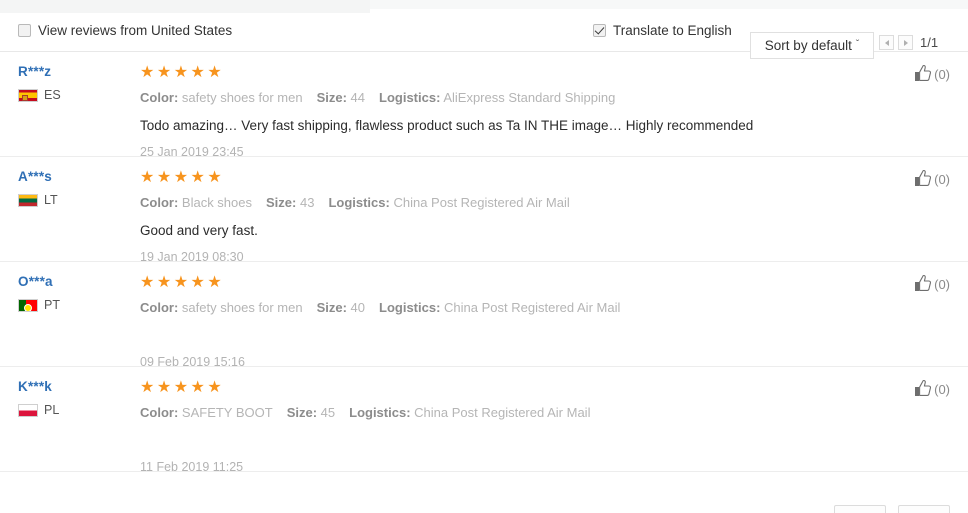  Describe the element at coordinates (808, 45) in the screenshot. I see `sort-by-label: Sort by default` at that location.